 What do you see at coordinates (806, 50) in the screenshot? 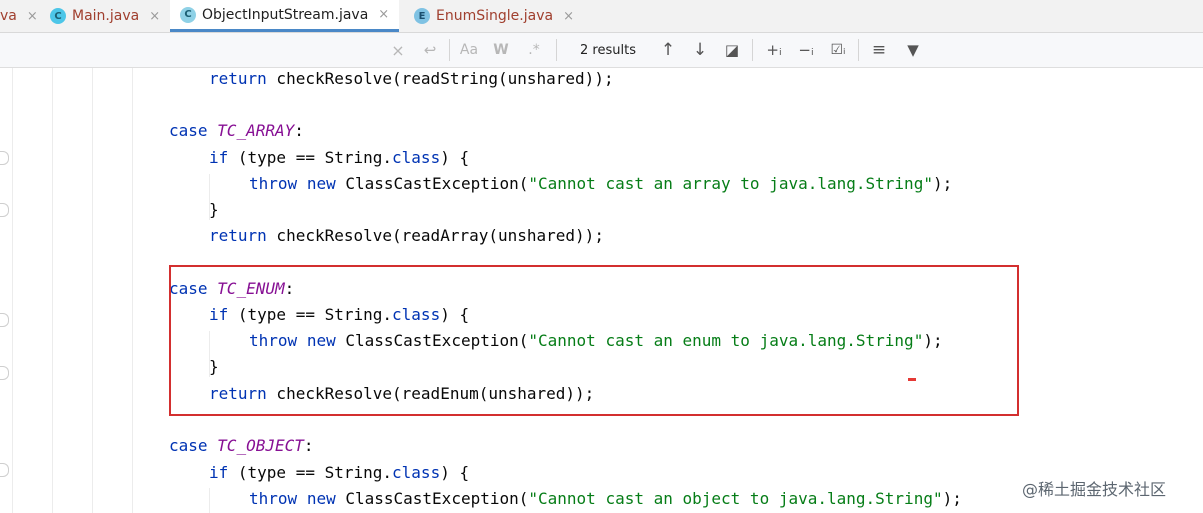
I see `remove-occurrence-icon: −ᵢ` at bounding box center [806, 50].